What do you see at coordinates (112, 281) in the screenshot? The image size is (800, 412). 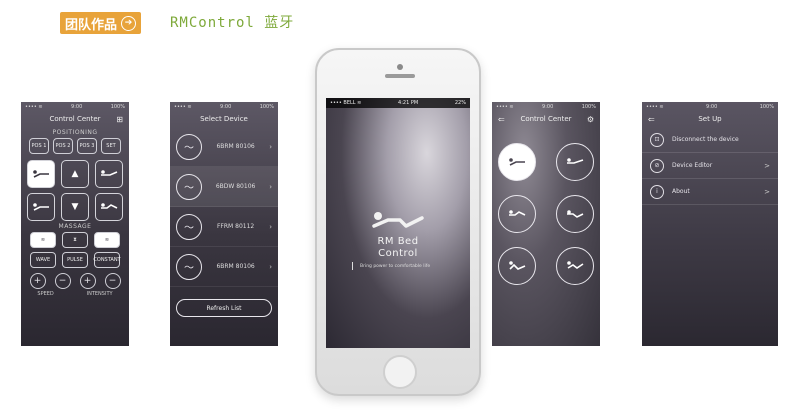 I see `intensity-minus-button: −` at bounding box center [112, 281].